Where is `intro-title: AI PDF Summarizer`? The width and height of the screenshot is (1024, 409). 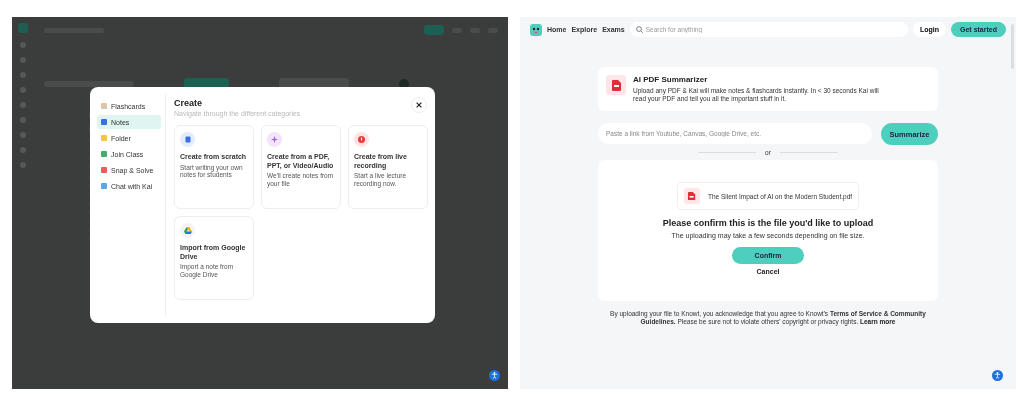 intro-title: AI PDF Summarizer is located at coordinates (671, 79).